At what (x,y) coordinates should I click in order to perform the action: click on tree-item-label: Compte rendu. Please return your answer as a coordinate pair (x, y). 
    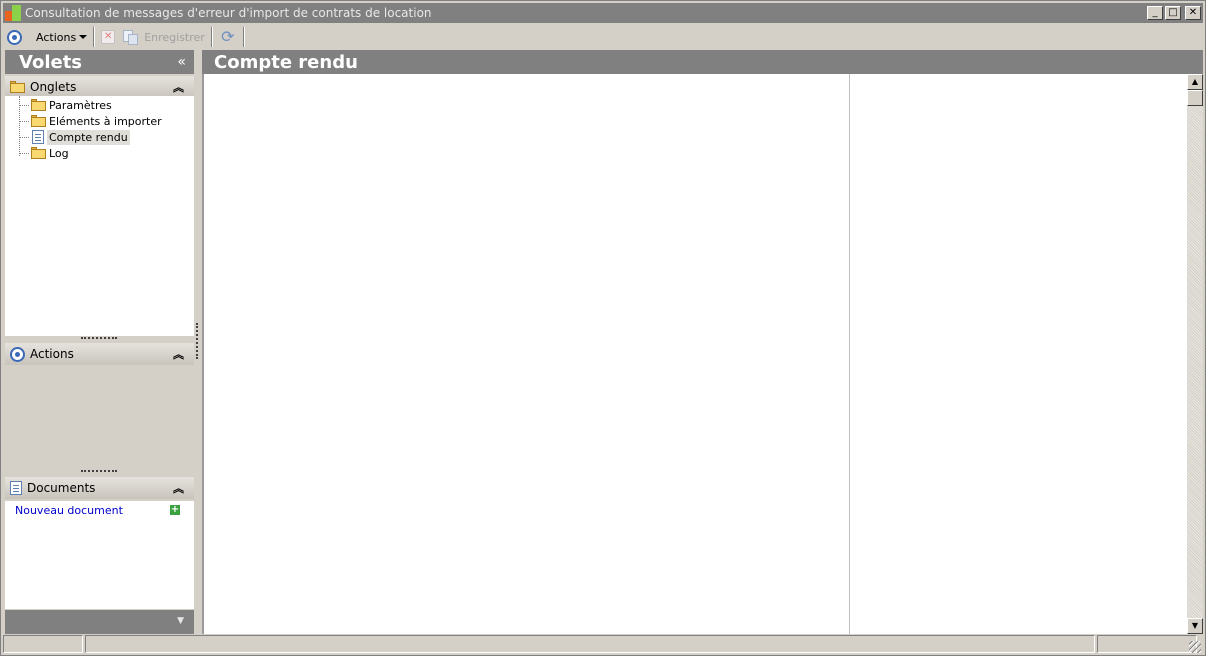
    Looking at the image, I should click on (88, 137).